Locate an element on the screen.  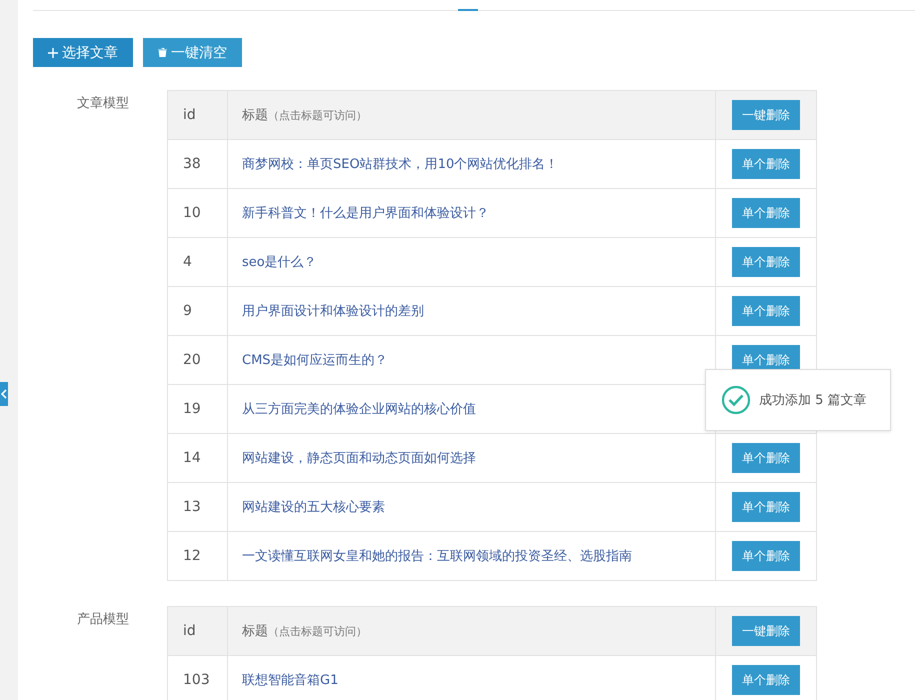
article-link: 联想智能音箱G1 is located at coordinates (290, 680).